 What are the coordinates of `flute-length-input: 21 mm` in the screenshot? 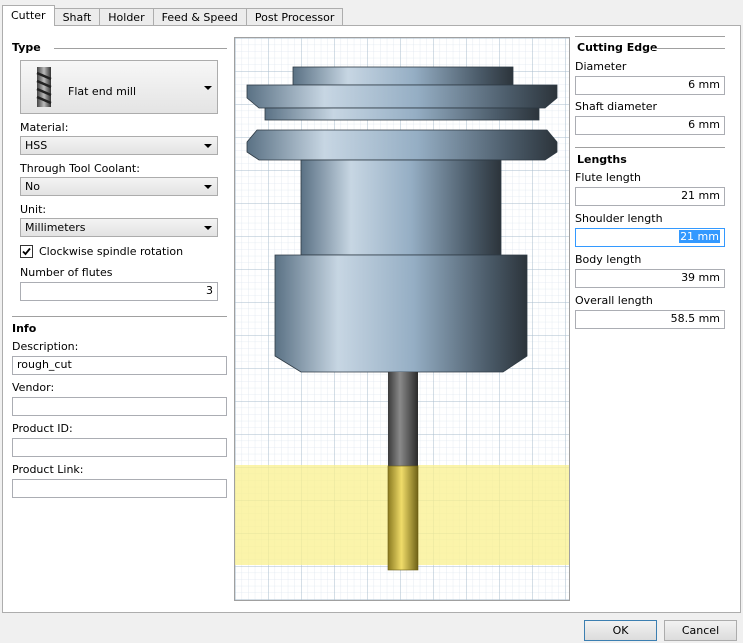 It's located at (650, 196).